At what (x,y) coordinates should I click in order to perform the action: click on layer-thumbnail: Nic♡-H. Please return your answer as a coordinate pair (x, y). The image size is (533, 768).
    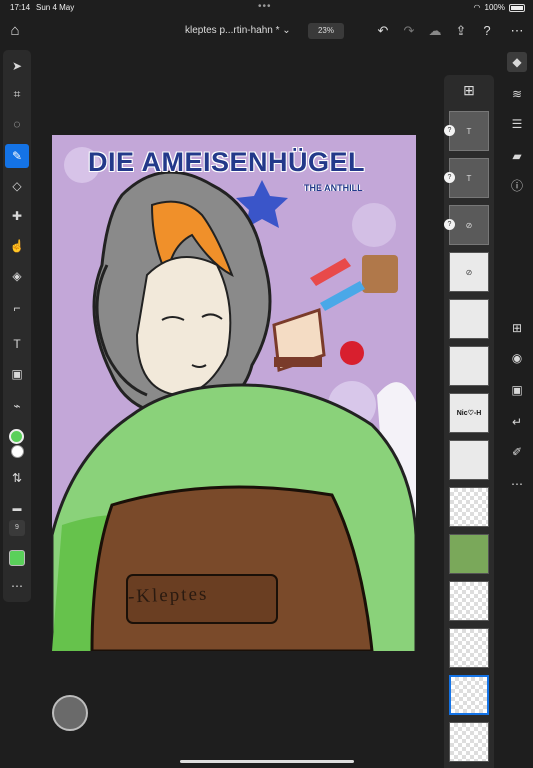
    Looking at the image, I should click on (469, 413).